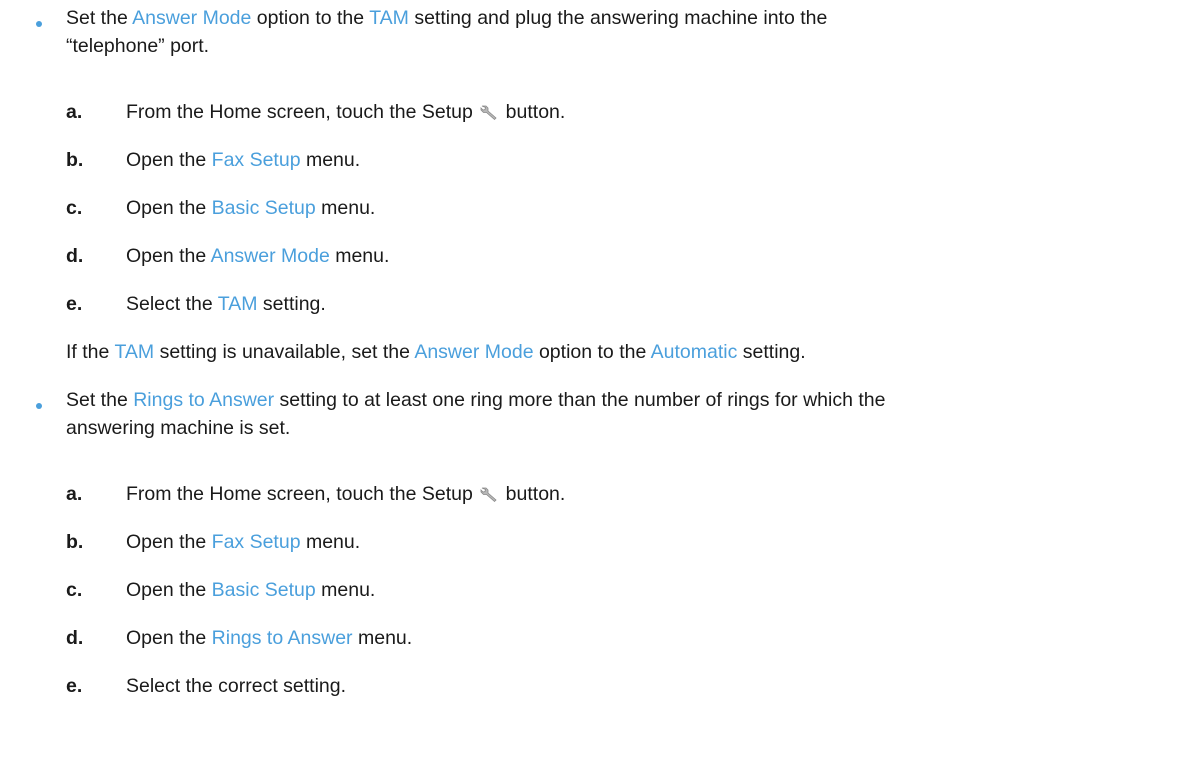 The width and height of the screenshot is (1193, 774). Describe the element at coordinates (291, 304) in the screenshot. I see `step-text-end: setting.` at that location.